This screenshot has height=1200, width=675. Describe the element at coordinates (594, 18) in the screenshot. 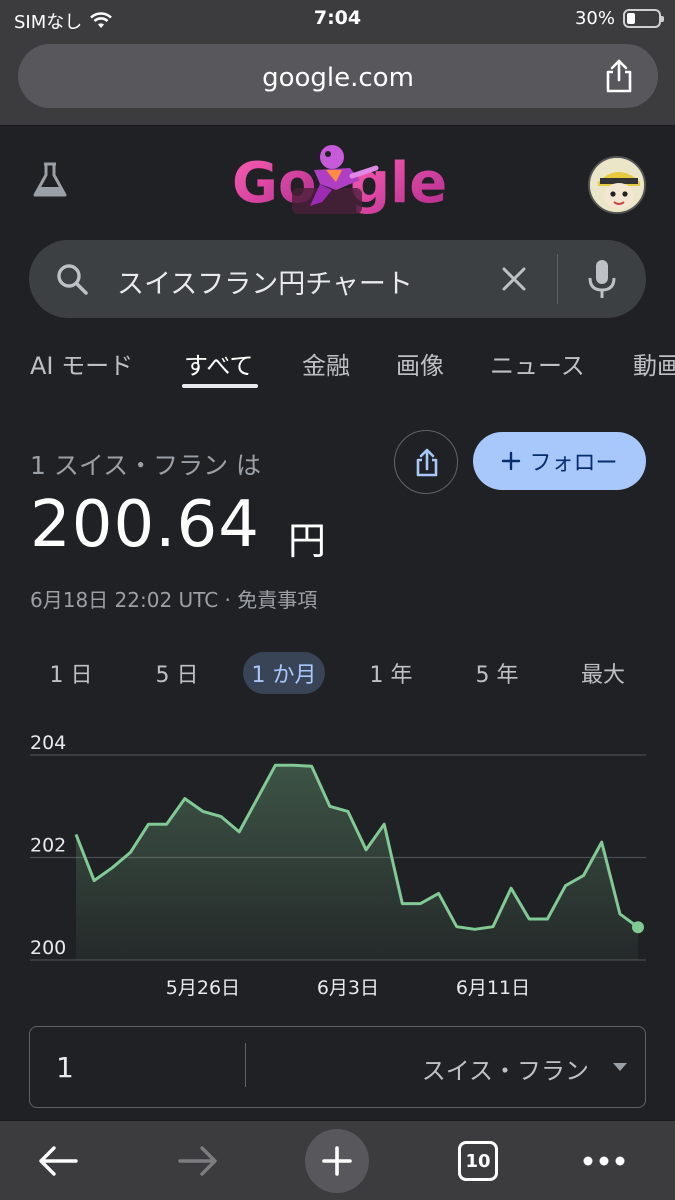

I see `battery-percent: 30%` at that location.